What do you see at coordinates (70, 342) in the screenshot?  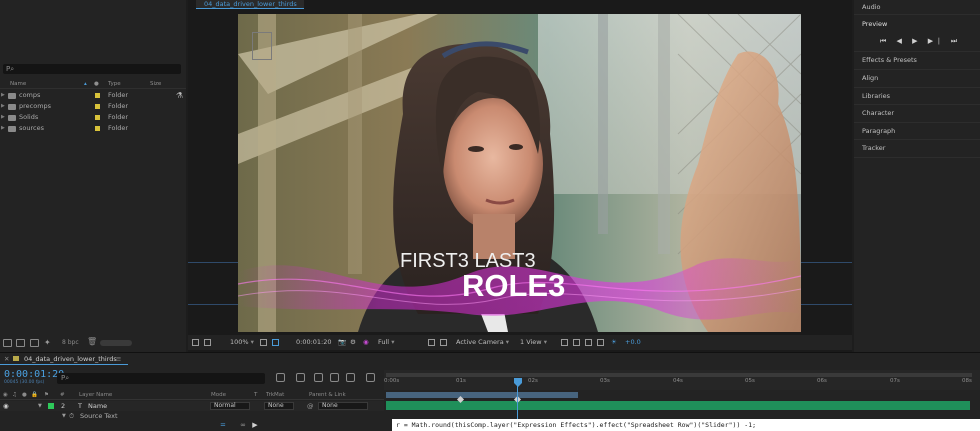 I see `bit-depth-button: 8 bpc` at bounding box center [70, 342].